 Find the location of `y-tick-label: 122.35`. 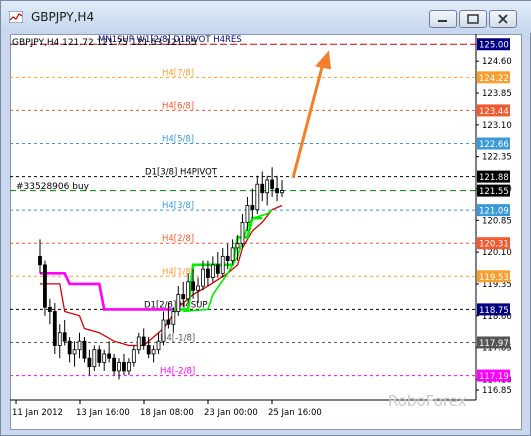

y-tick-label: 122.35 is located at coordinates (497, 158).